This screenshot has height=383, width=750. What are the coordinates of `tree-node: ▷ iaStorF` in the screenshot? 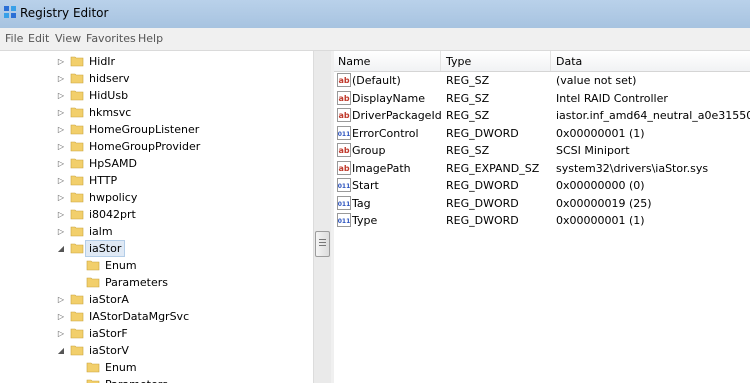 It's located at (156, 333).